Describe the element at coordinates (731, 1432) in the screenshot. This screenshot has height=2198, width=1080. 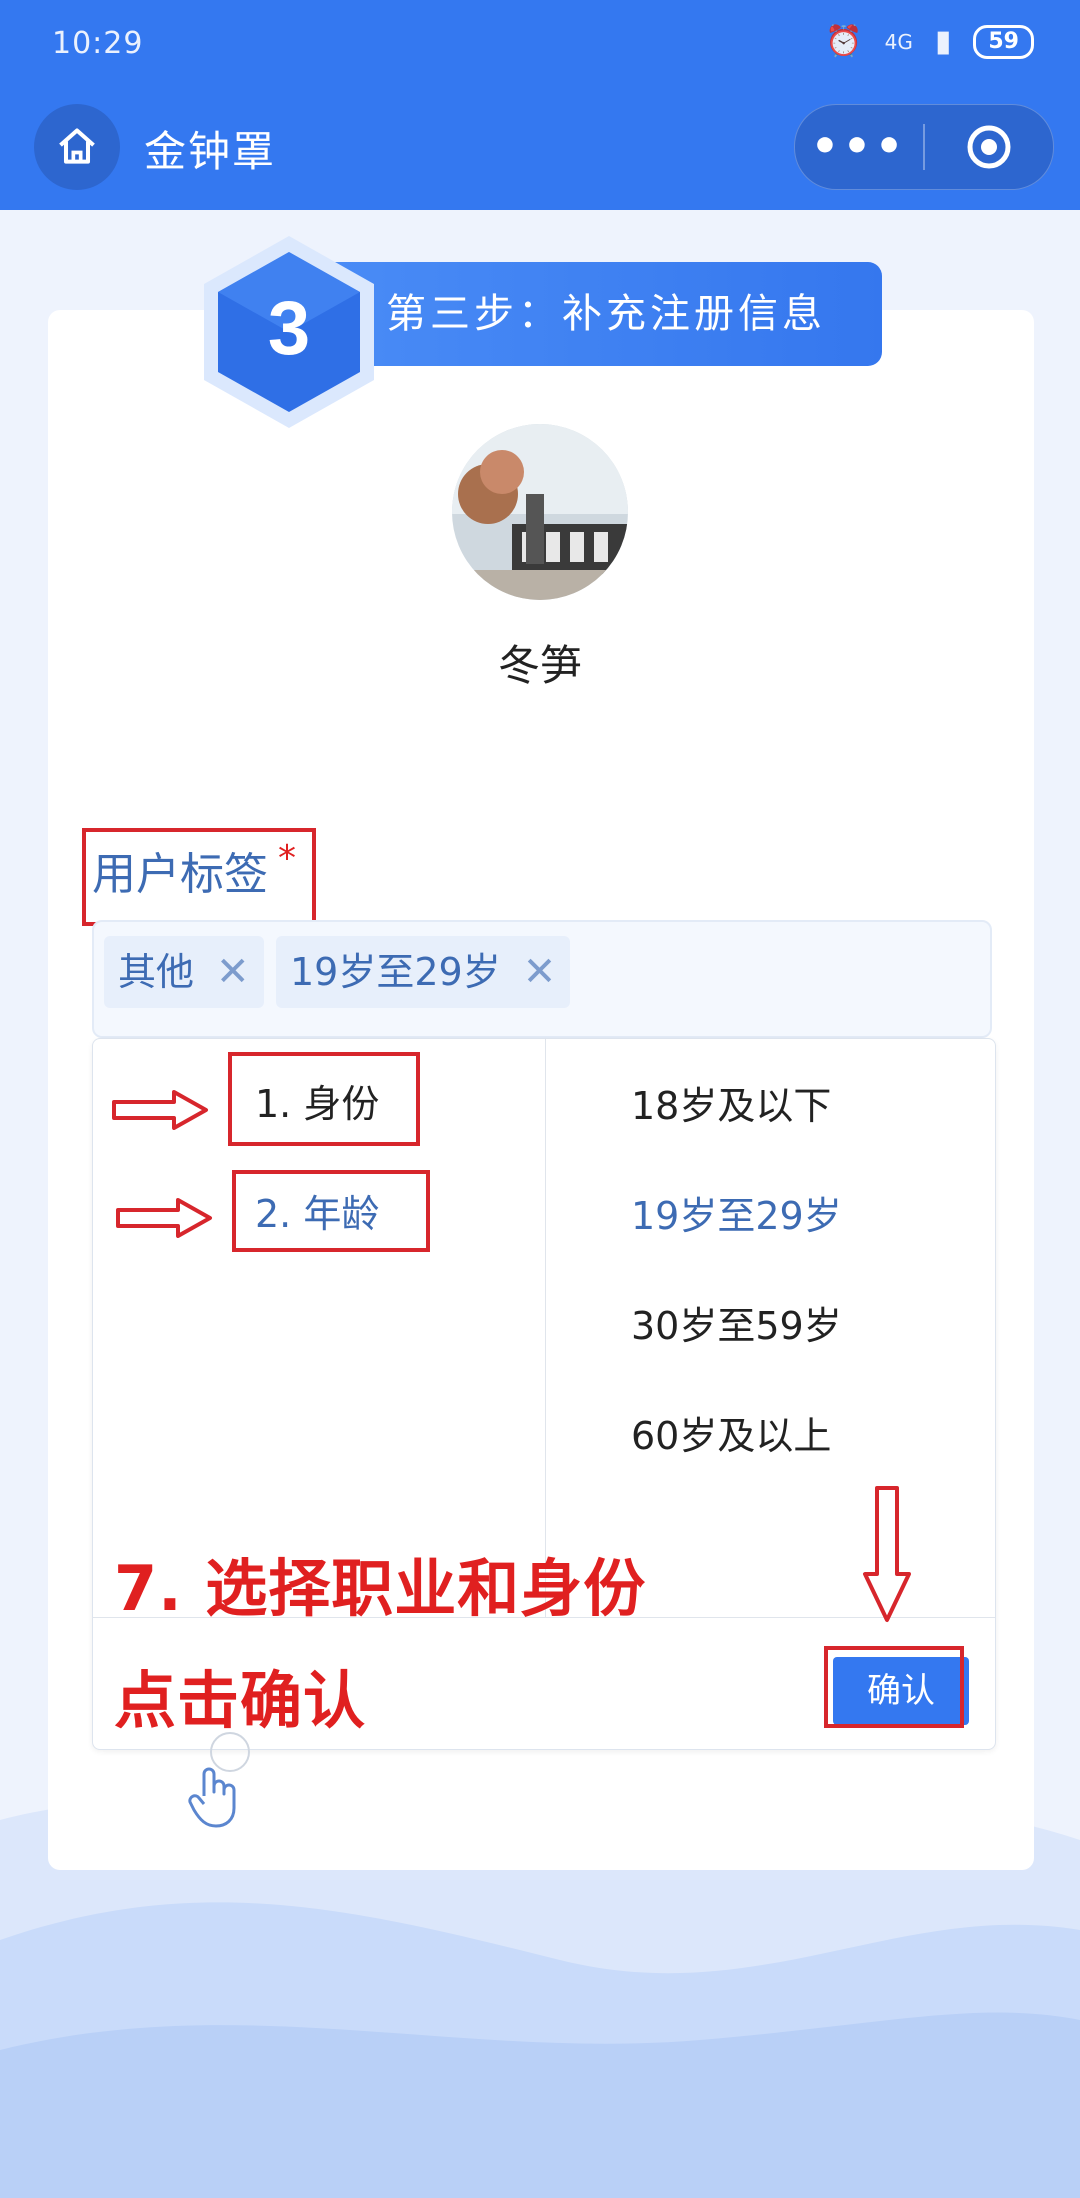
I see `picker-option: 60岁及以上` at that location.